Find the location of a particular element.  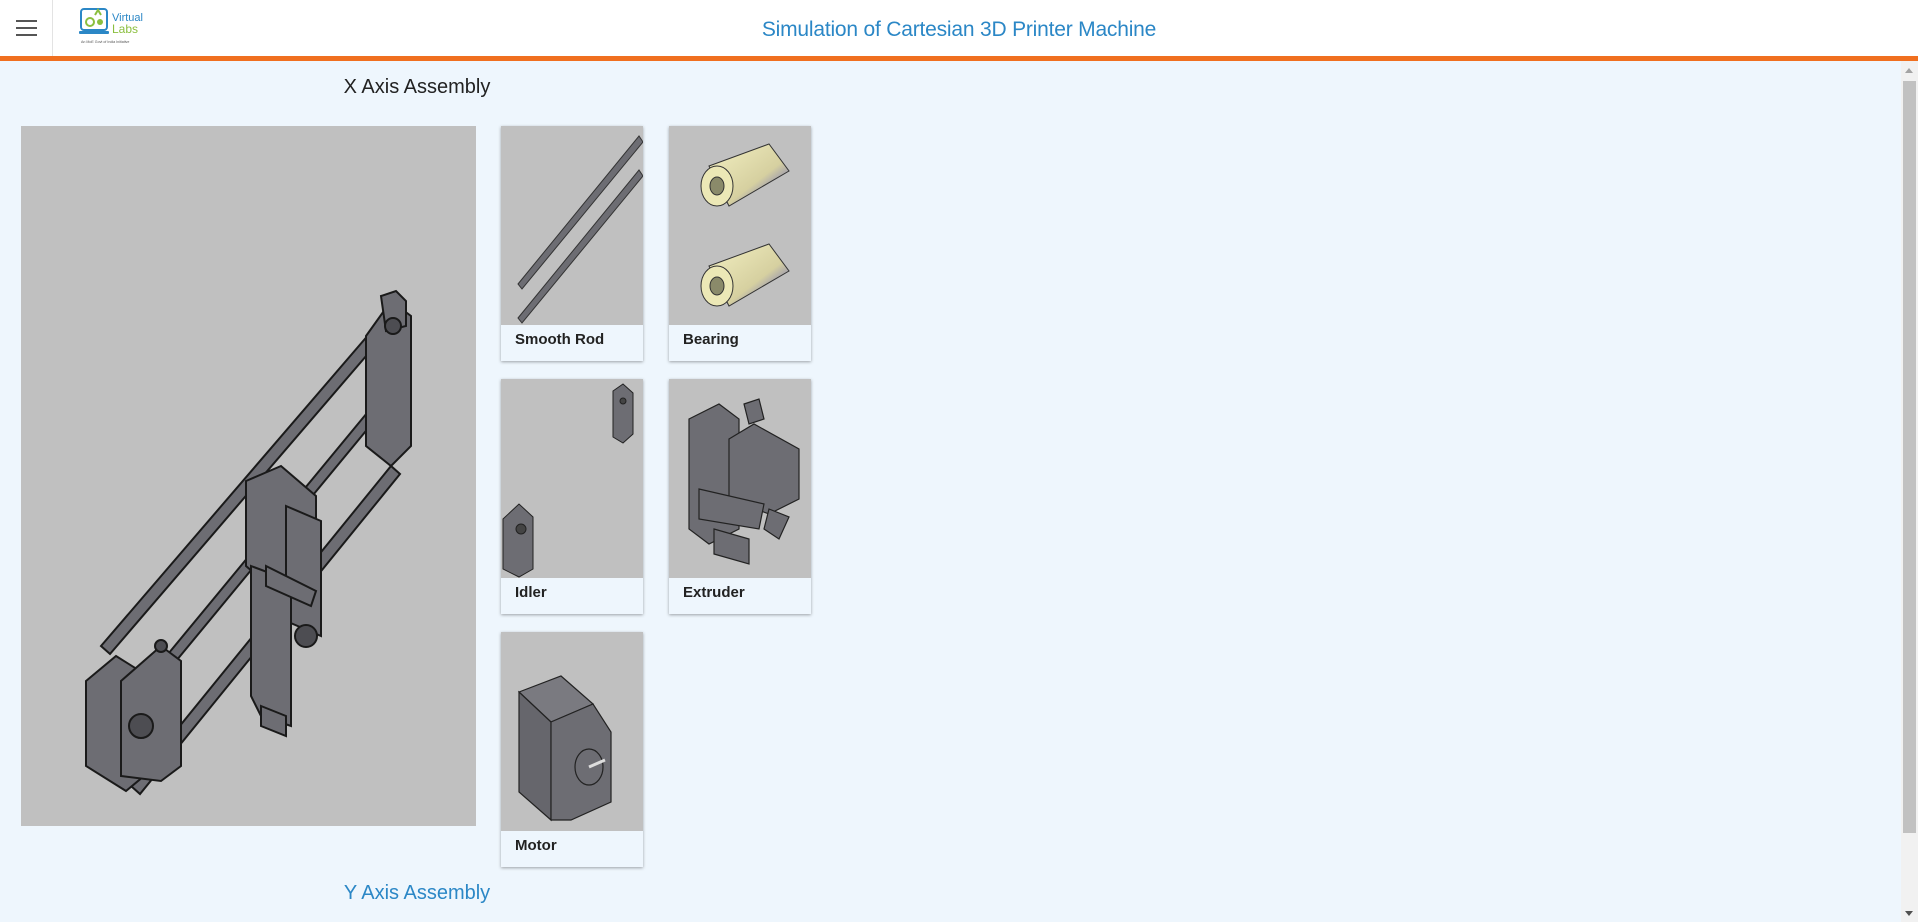

part-card-smooth-rod: Smooth Rod is located at coordinates (572, 243).